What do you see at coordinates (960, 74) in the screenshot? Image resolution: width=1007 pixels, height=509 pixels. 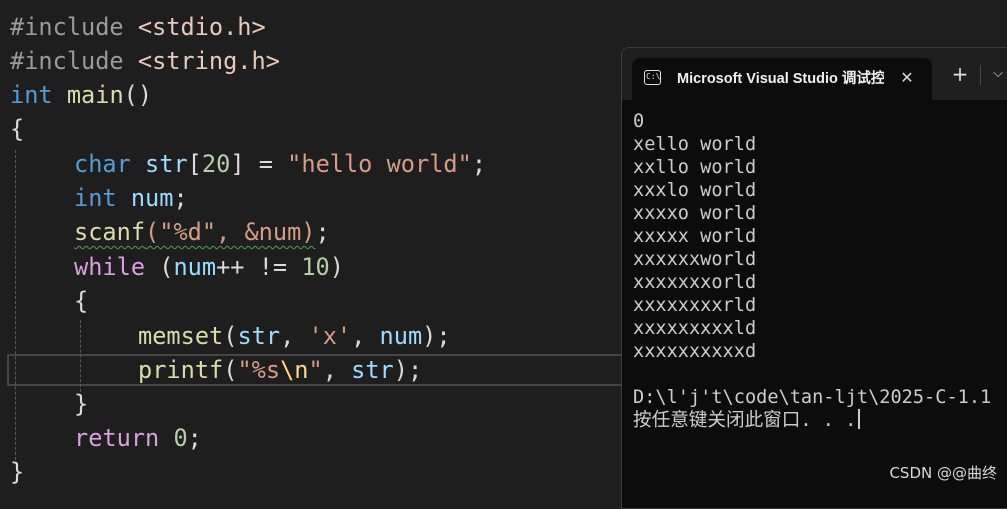 I see `new-tab-button: +` at bounding box center [960, 74].